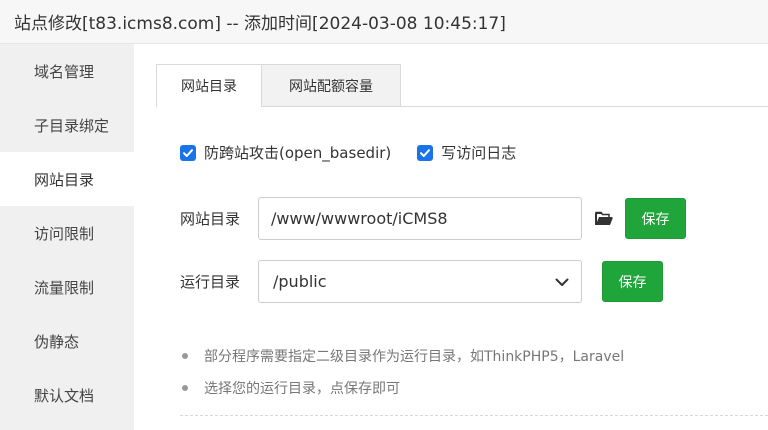 The image size is (768, 430). I want to click on site-dir-row: 网站目录 /www/wwwroot/iCMS8 保存, so click(433, 218).